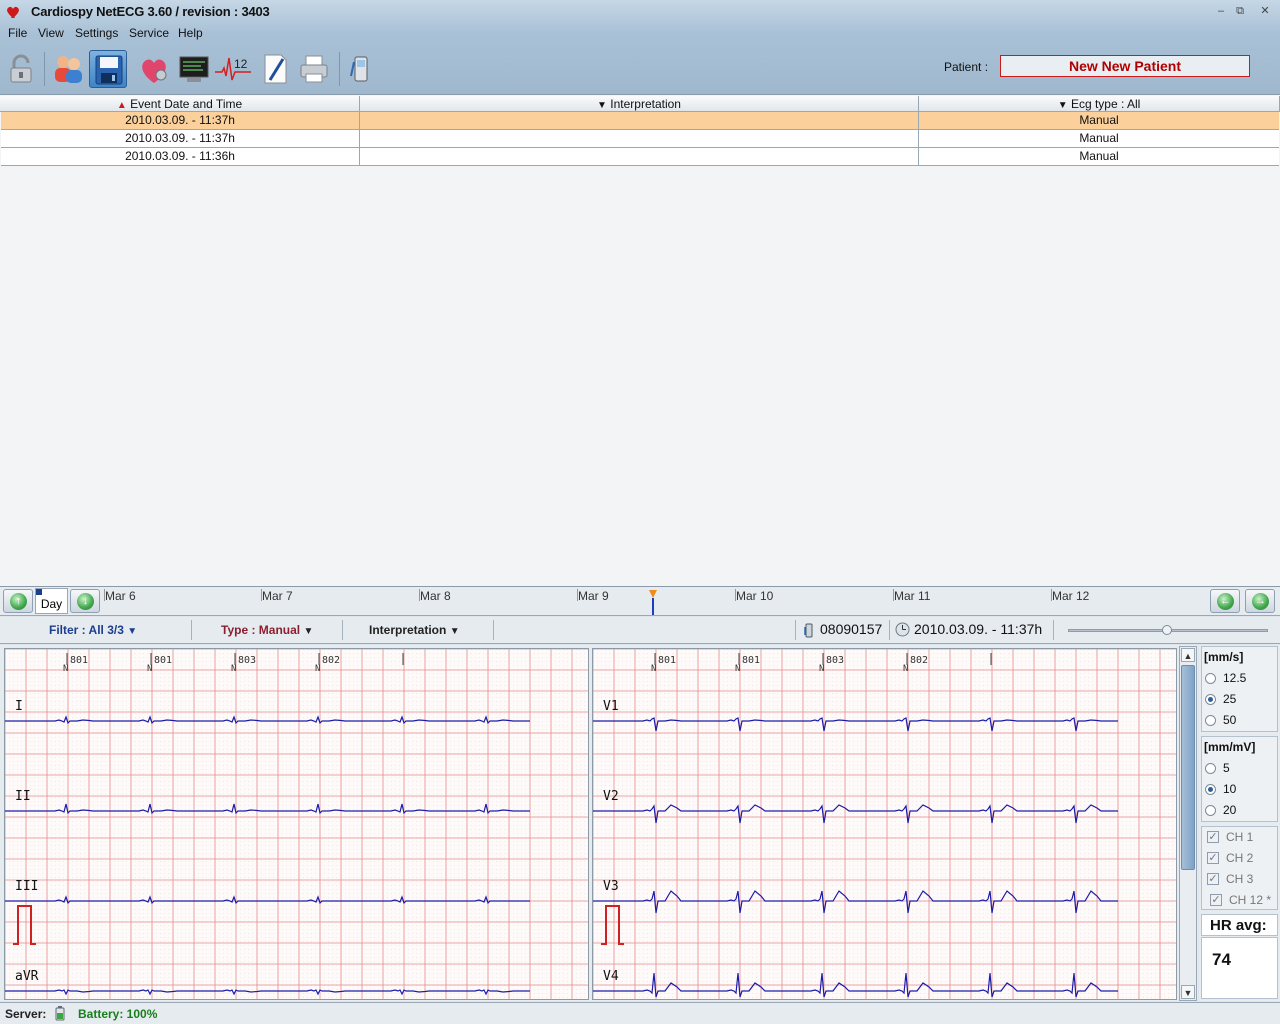  What do you see at coordinates (1260, 601) in the screenshot?
I see `next-event-button: →` at bounding box center [1260, 601].